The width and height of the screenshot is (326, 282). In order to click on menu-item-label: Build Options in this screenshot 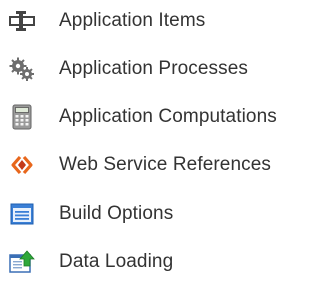, I will do `click(116, 213)`.